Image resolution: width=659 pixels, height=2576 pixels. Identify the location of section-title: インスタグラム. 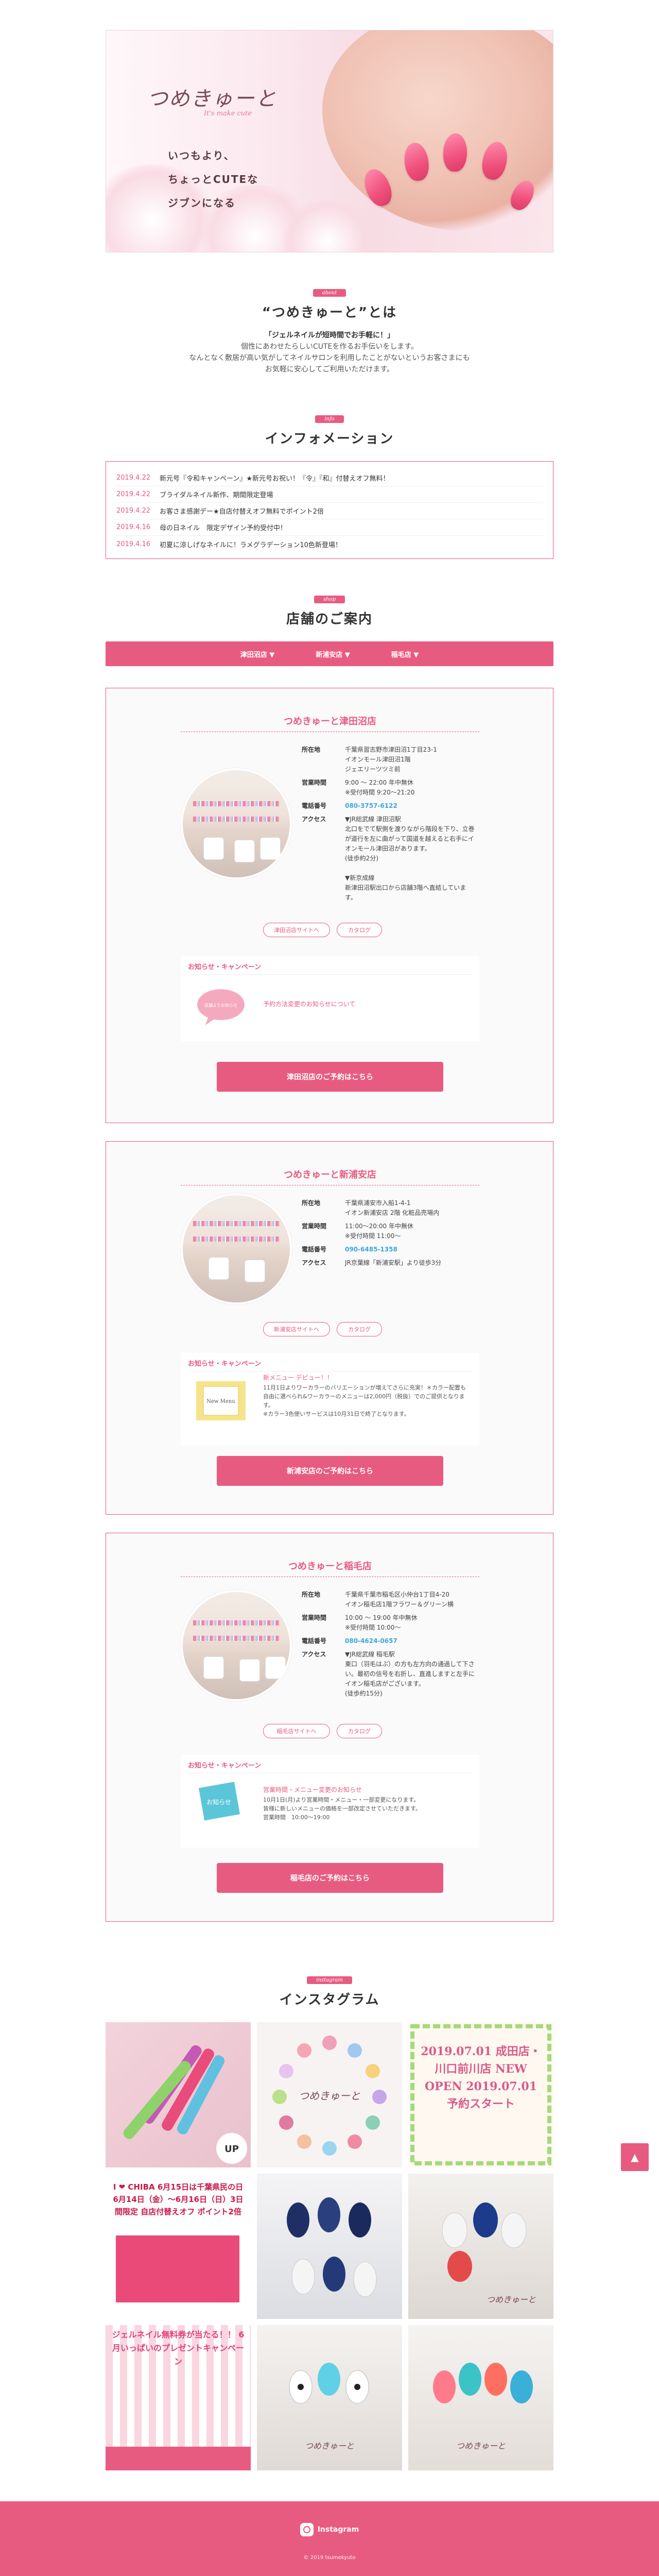
(329, 2000).